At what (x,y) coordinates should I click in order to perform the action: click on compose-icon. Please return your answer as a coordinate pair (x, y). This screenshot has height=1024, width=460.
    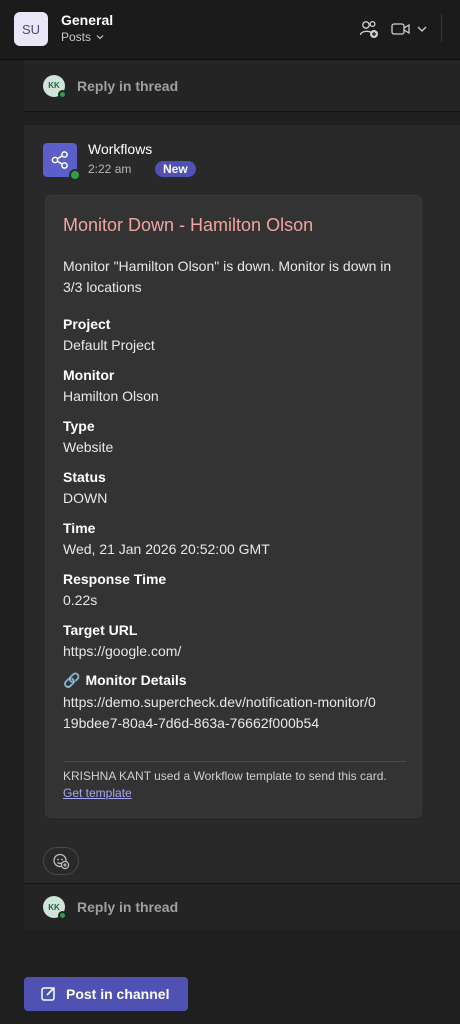
    Looking at the image, I should click on (48, 993).